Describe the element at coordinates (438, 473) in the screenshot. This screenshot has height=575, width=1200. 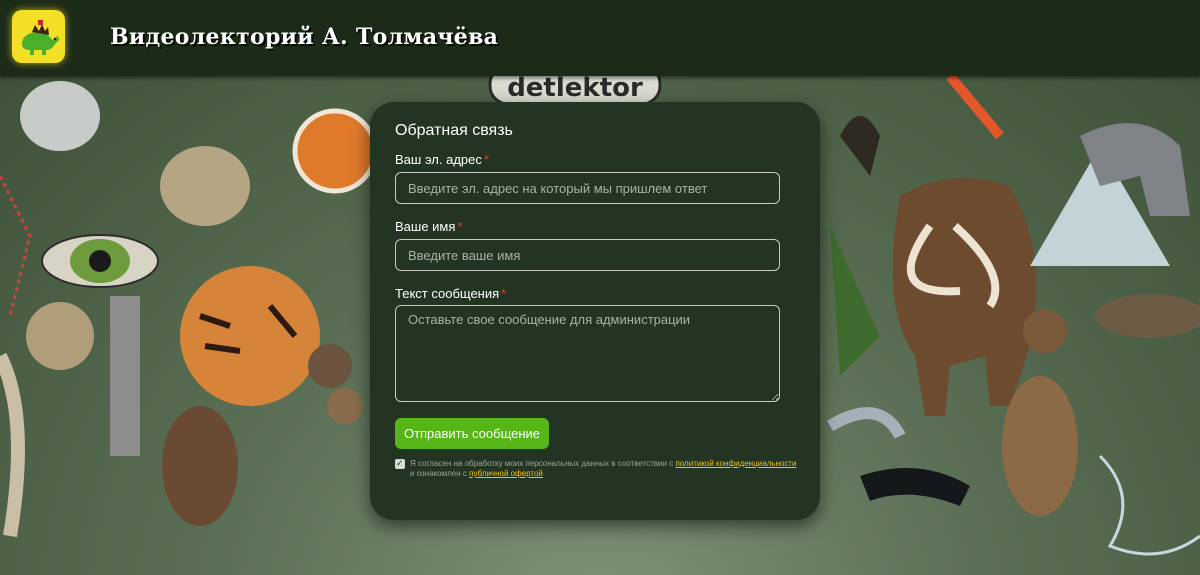
I see `consent-text-part2: и ознакомлен с` at that location.